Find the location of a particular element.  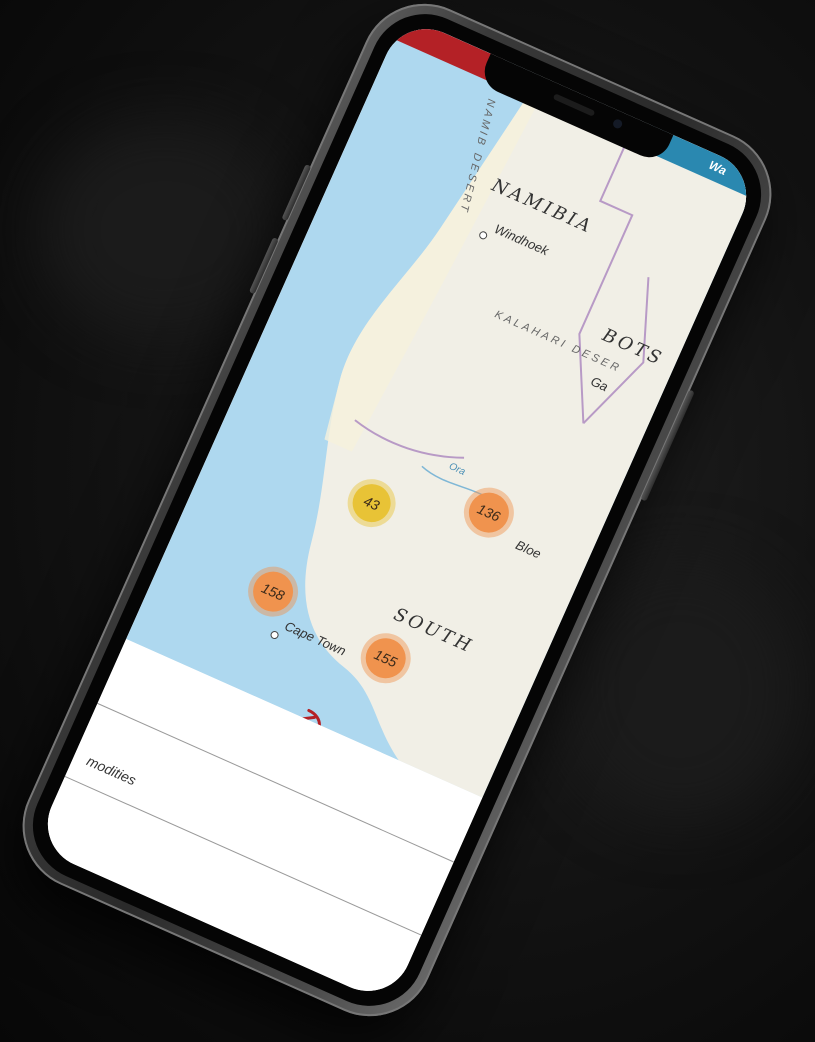

divider is located at coordinates (243, 855).